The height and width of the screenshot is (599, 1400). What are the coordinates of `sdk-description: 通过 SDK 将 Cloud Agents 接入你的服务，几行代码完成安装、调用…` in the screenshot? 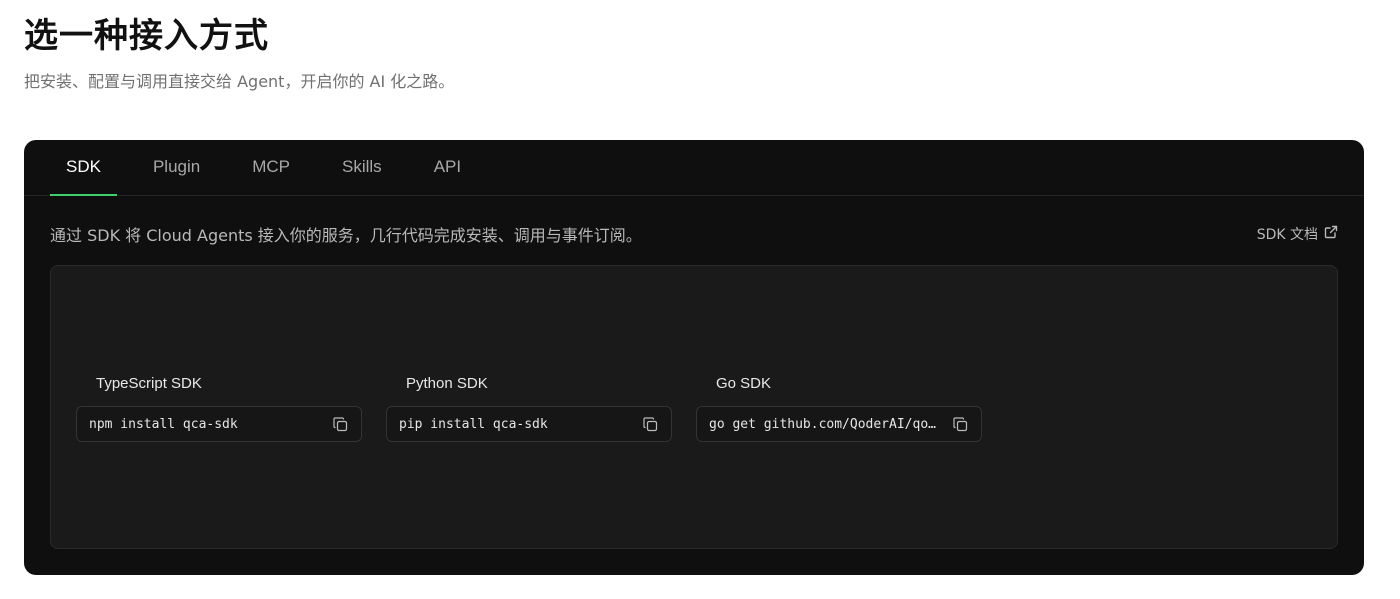 It's located at (346, 235).